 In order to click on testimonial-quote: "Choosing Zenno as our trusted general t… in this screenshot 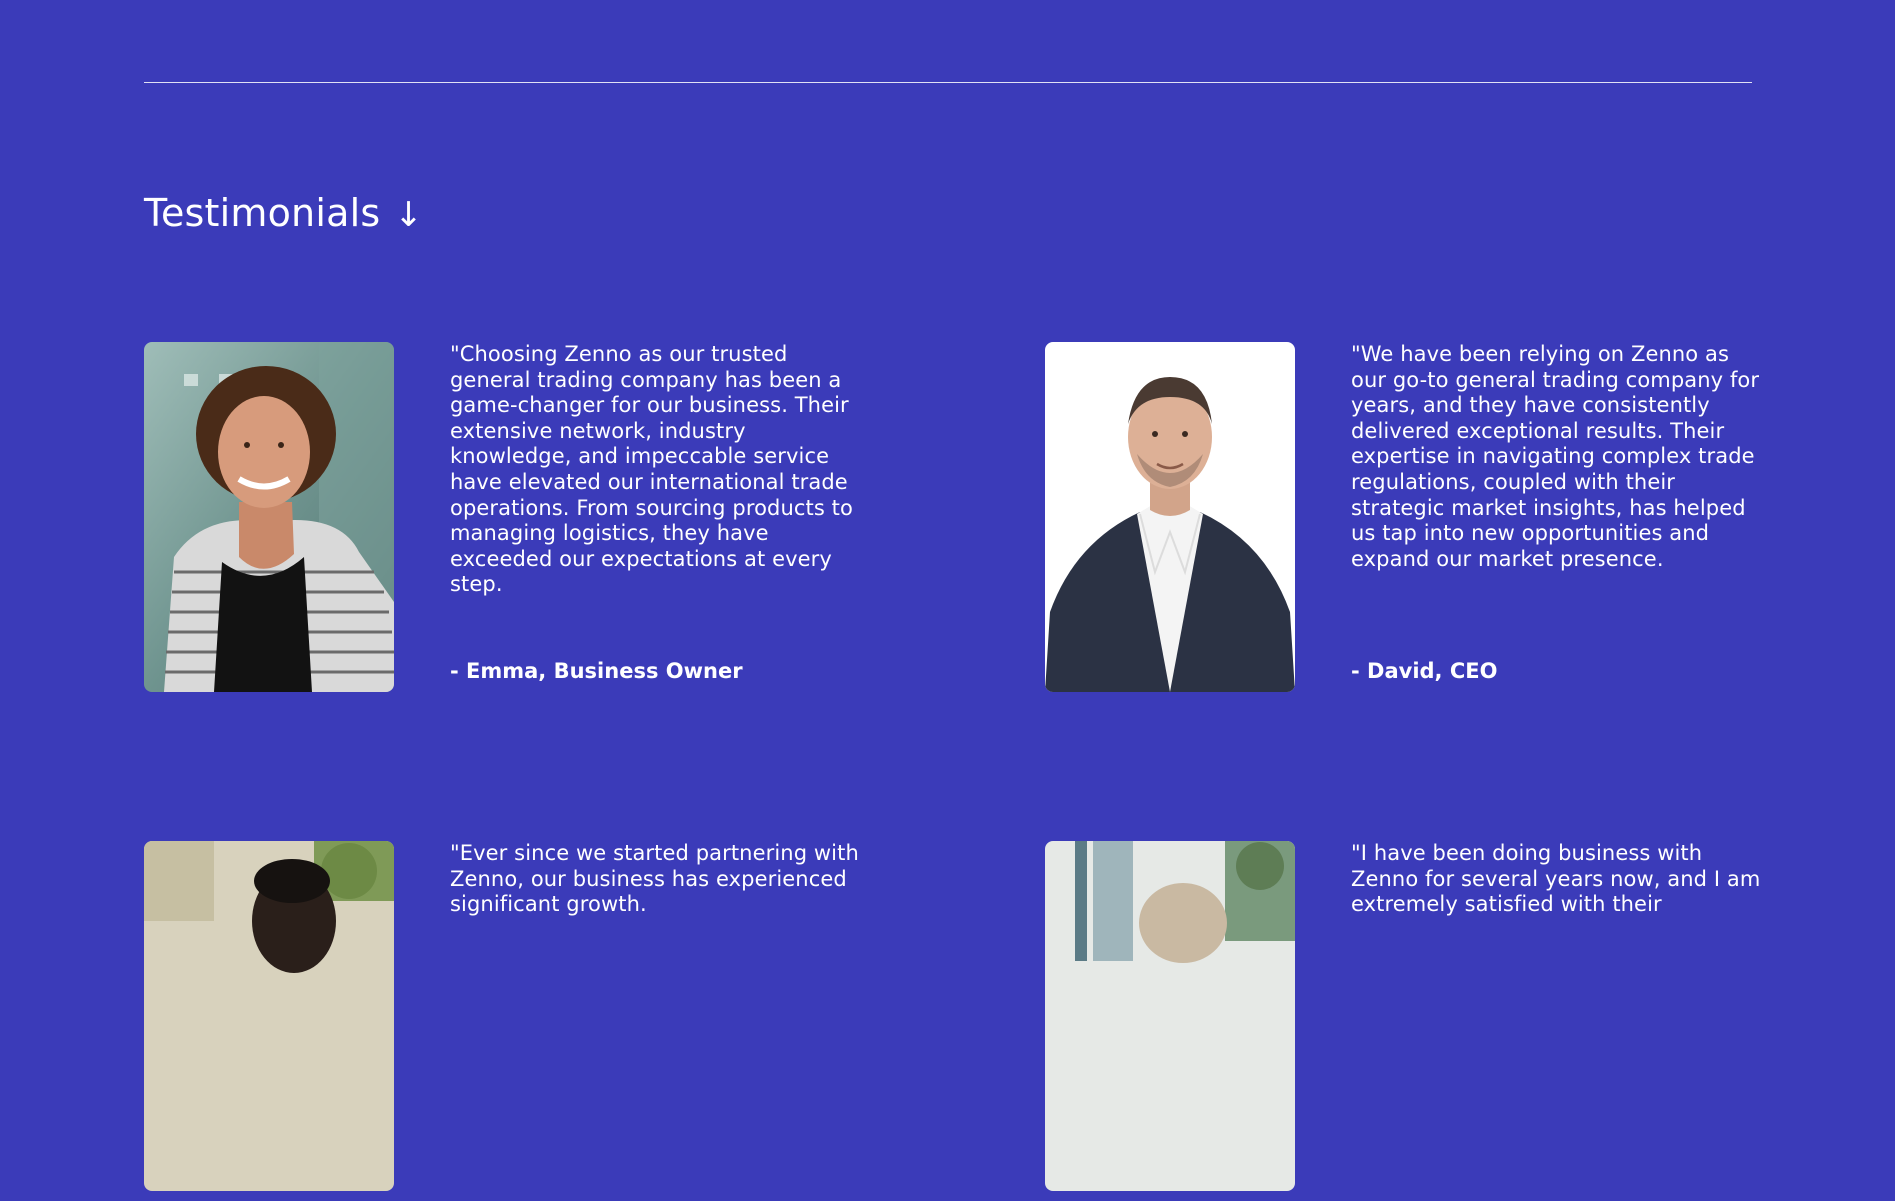, I will do `click(651, 469)`.